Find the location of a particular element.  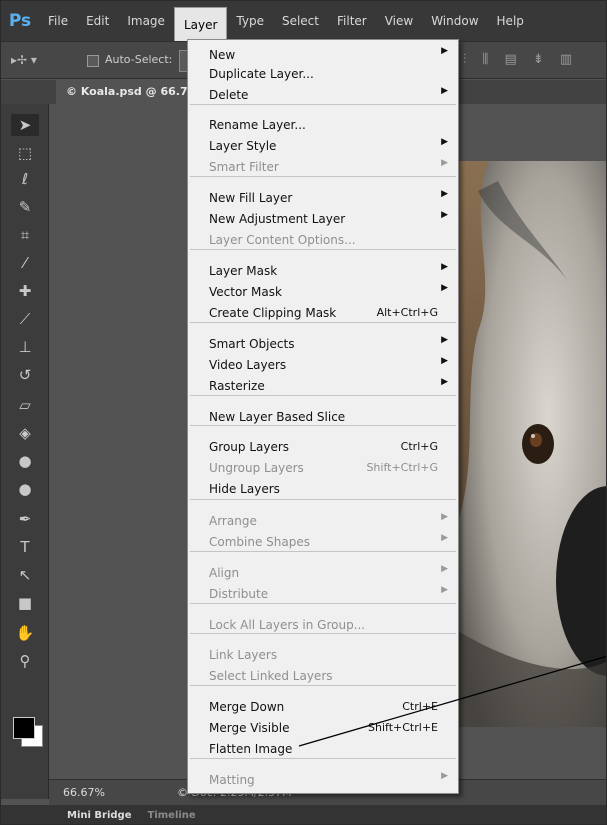

menu-item-smart-filter: Smart Filter ▶ is located at coordinates (323, 166).